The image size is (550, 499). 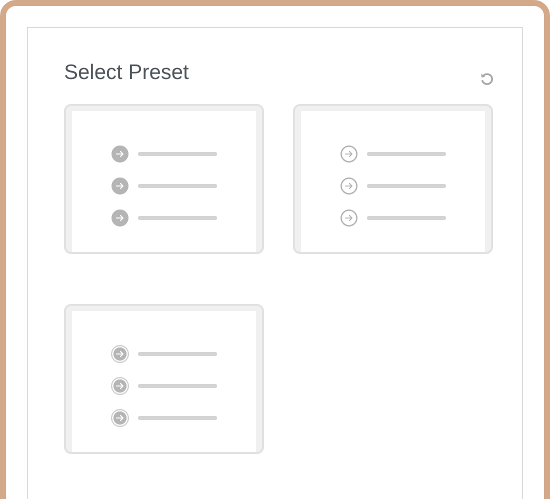 What do you see at coordinates (126, 73) in the screenshot?
I see `panel-title: Select Preset` at bounding box center [126, 73].